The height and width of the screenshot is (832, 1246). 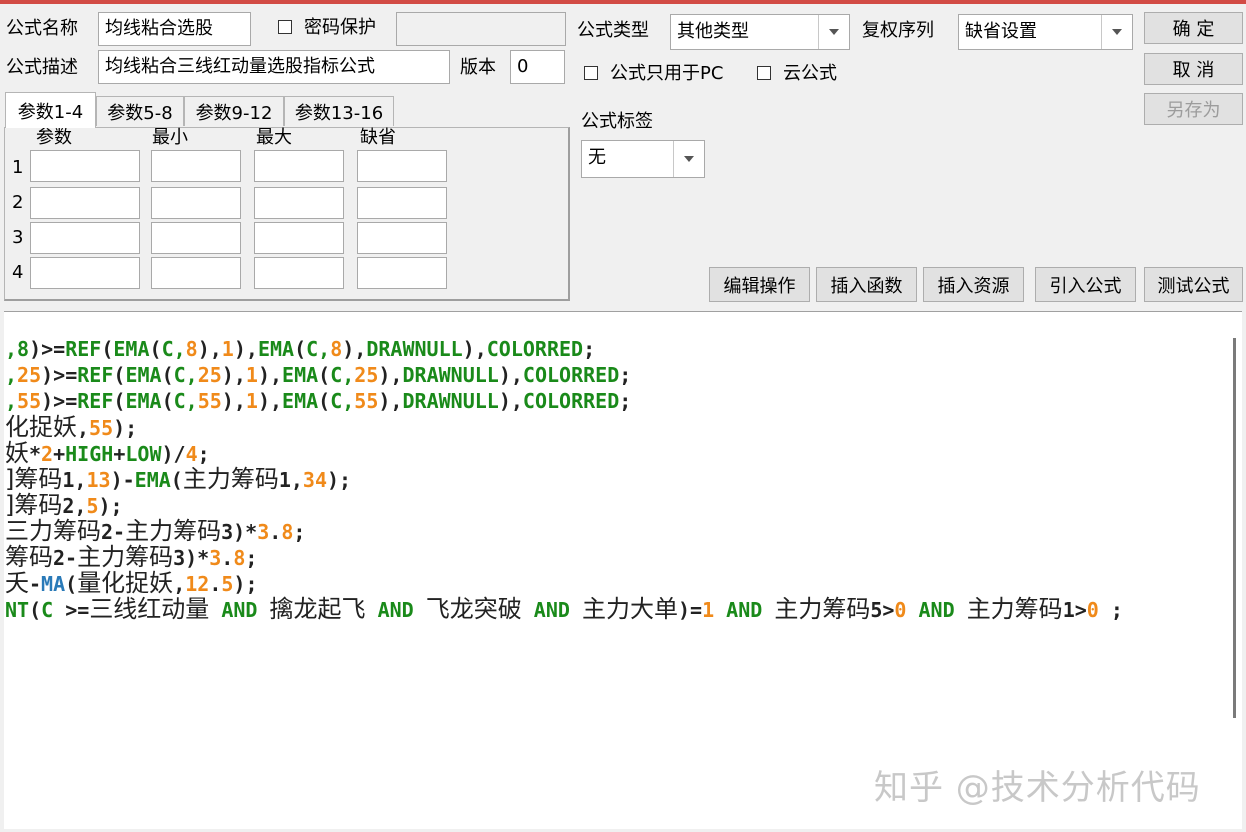 I want to click on tab-params-5-8: 参数5-8, so click(x=140, y=111).